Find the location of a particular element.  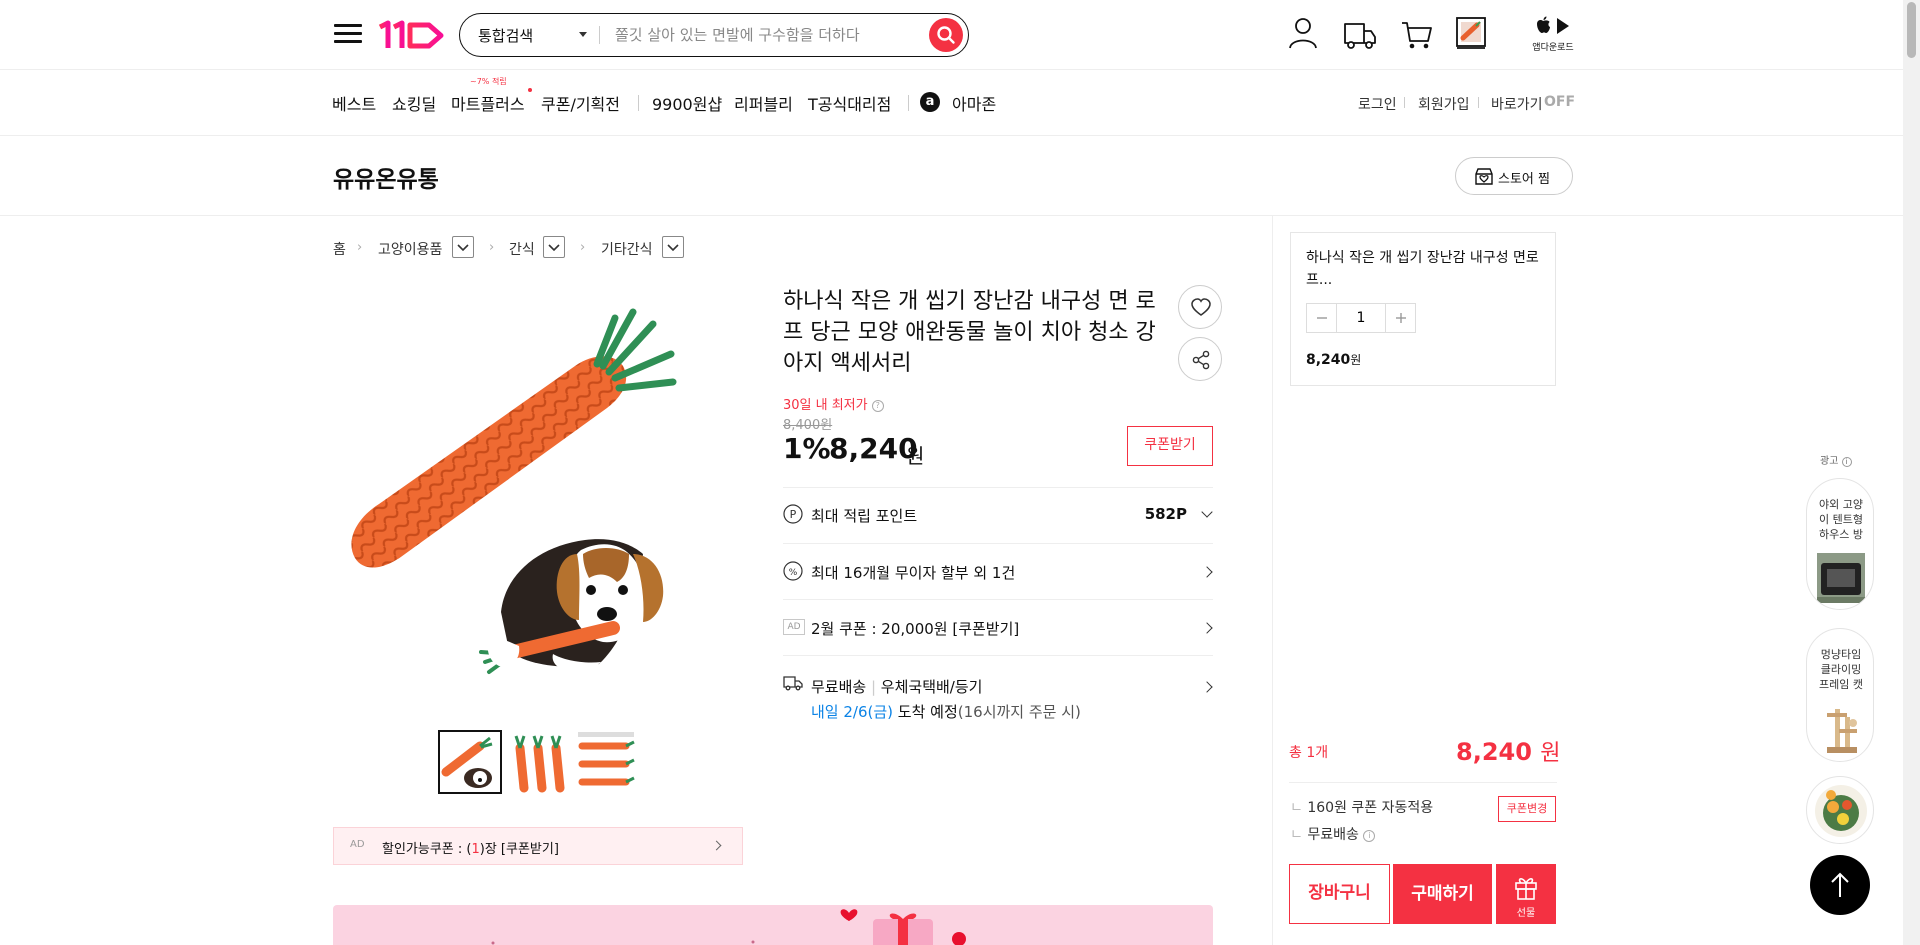

nav-refurbly: 리퍼블리 is located at coordinates (763, 103).